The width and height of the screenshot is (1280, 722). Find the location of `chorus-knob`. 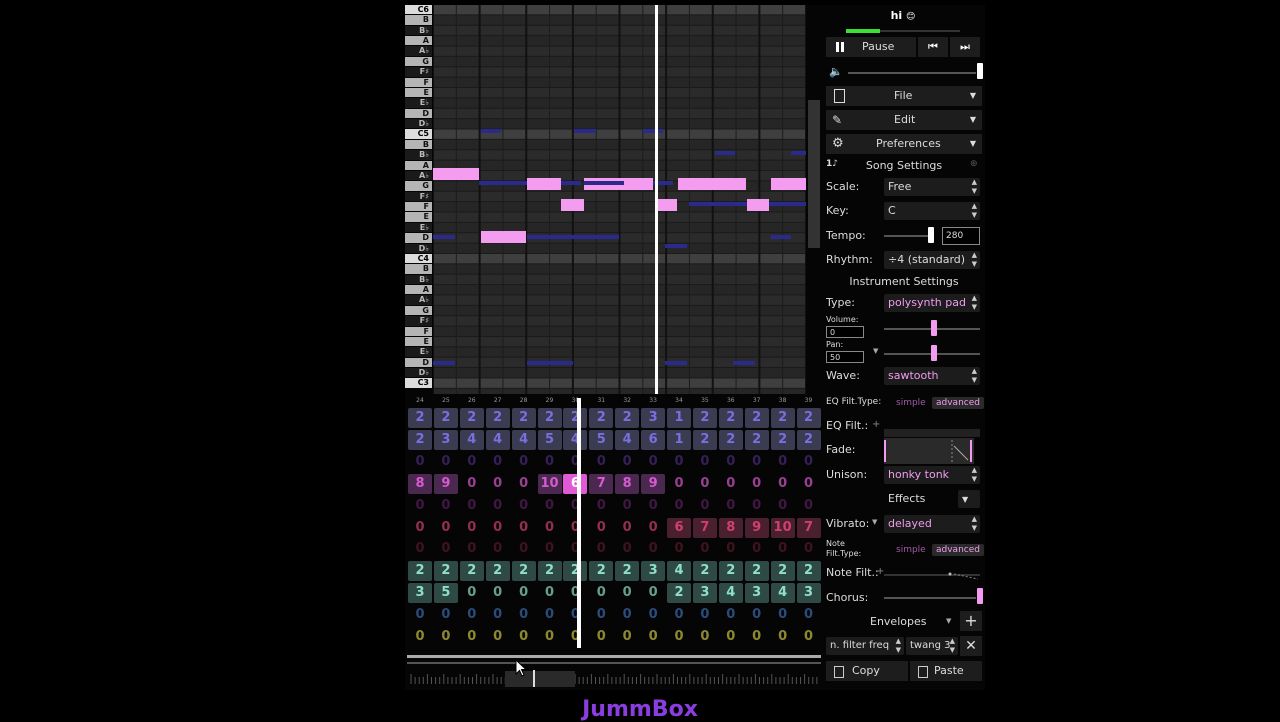

chorus-knob is located at coordinates (980, 596).